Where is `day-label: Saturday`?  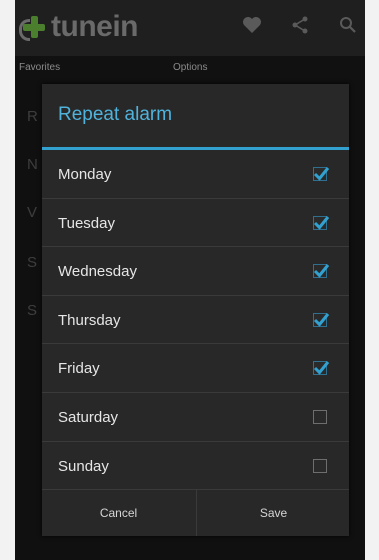
day-label: Saturday is located at coordinates (88, 417).